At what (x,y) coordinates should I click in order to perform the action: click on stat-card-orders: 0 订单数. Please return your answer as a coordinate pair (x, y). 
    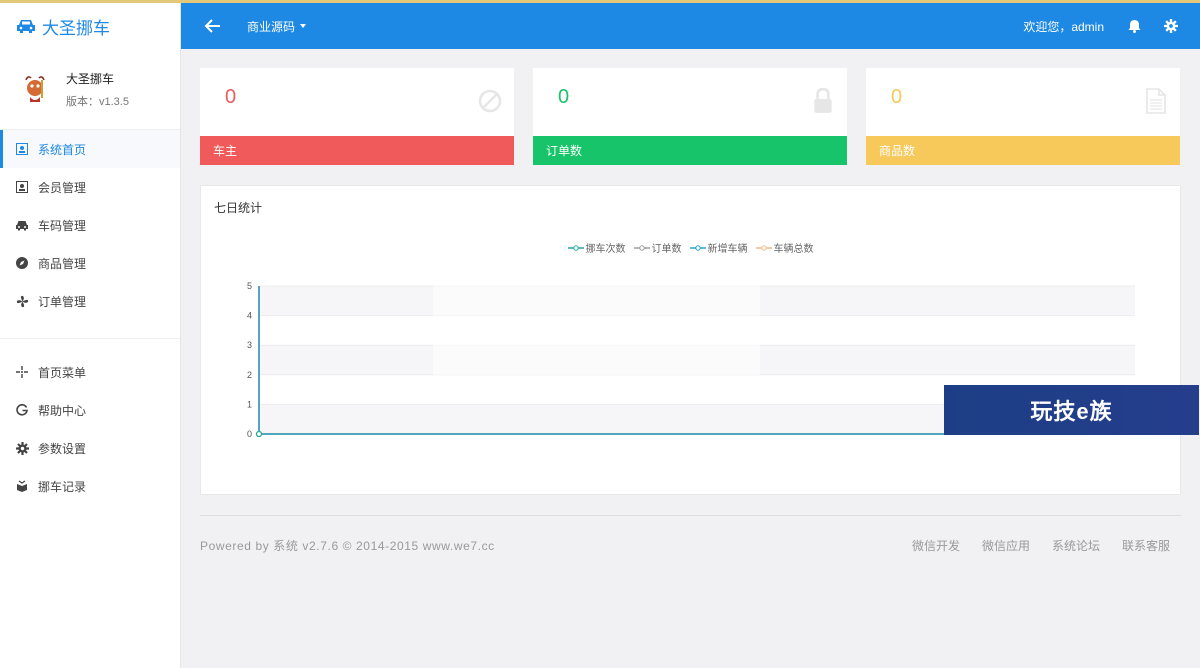
    Looking at the image, I should click on (690, 116).